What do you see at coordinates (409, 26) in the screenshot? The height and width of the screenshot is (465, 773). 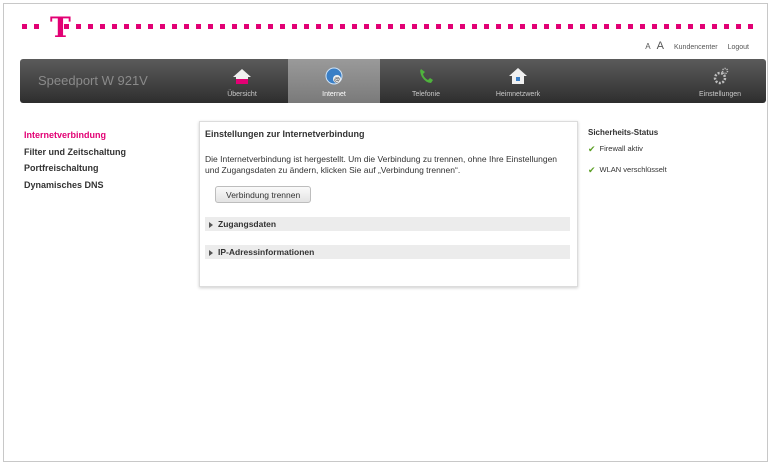 I see `brand-dots` at bounding box center [409, 26].